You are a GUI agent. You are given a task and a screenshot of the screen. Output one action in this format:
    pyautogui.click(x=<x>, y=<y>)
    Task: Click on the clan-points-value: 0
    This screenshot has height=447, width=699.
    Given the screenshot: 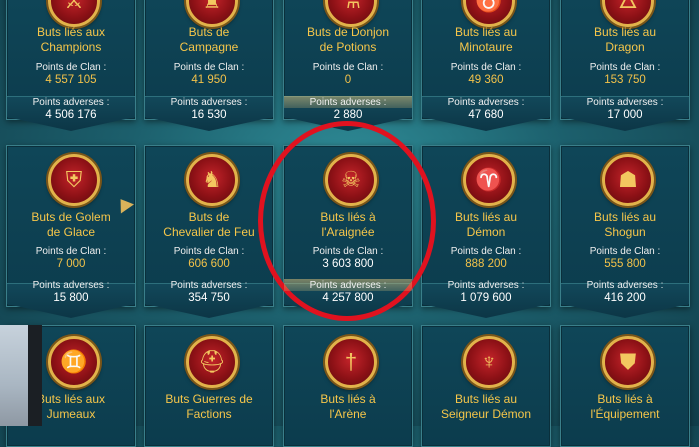 What is the action you would take?
    pyautogui.click(x=348, y=80)
    